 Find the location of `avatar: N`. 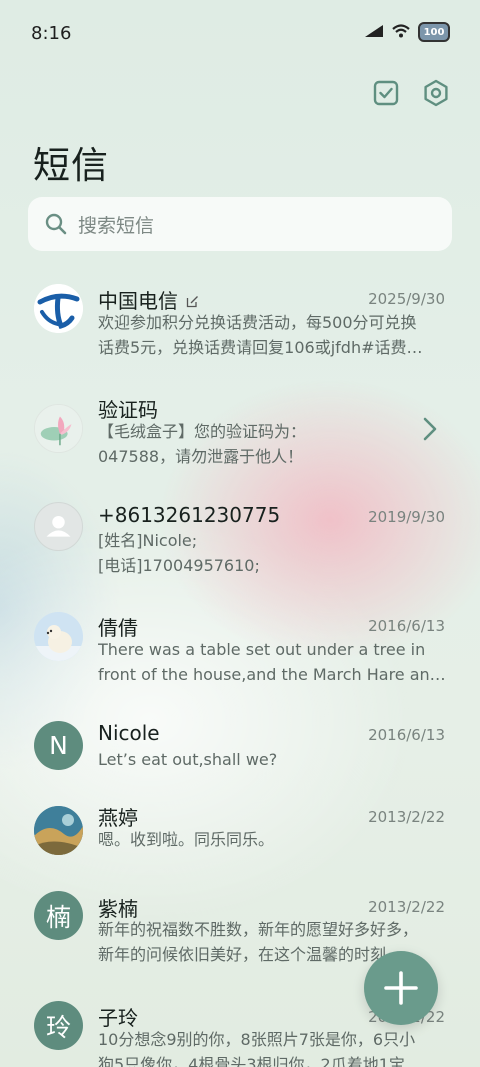

avatar: N is located at coordinates (58, 745).